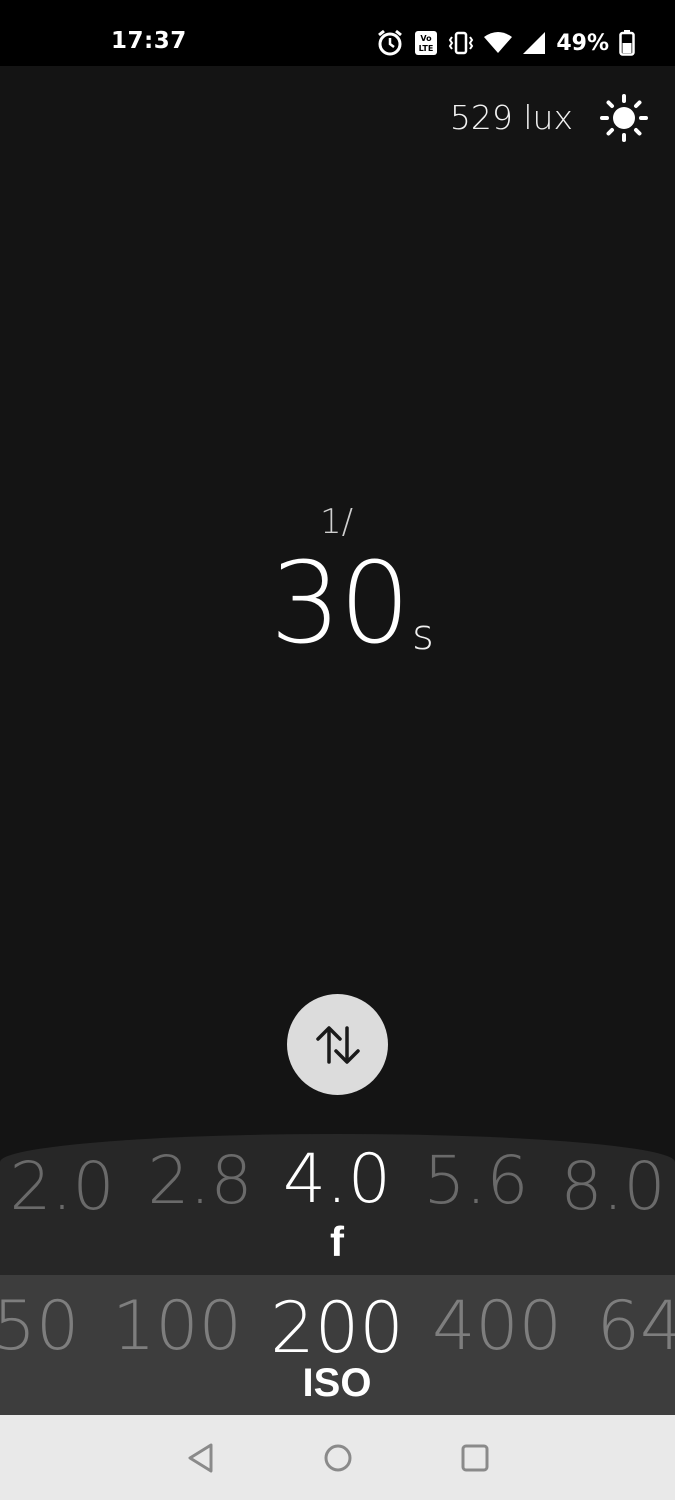 Image resolution: width=675 pixels, height=1500 pixels. What do you see at coordinates (200, 1180) in the screenshot?
I see `aperture-option: 2.8` at bounding box center [200, 1180].